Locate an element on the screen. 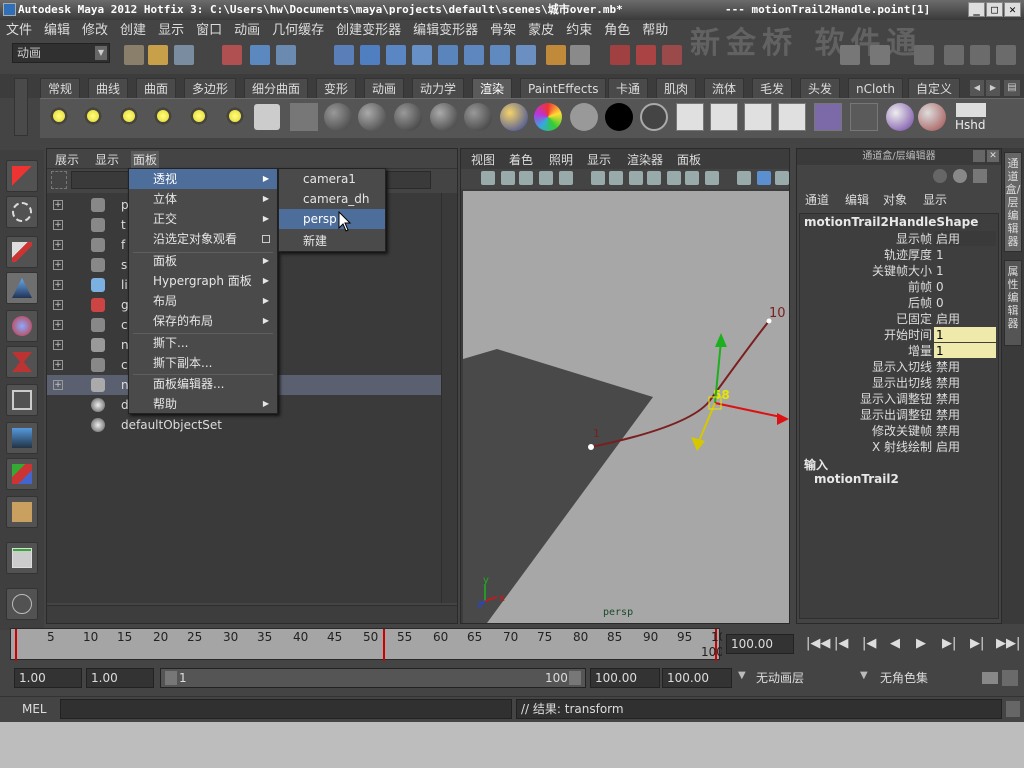  menu-edit-deformers: 编辑变形器 is located at coordinates (445, 31).